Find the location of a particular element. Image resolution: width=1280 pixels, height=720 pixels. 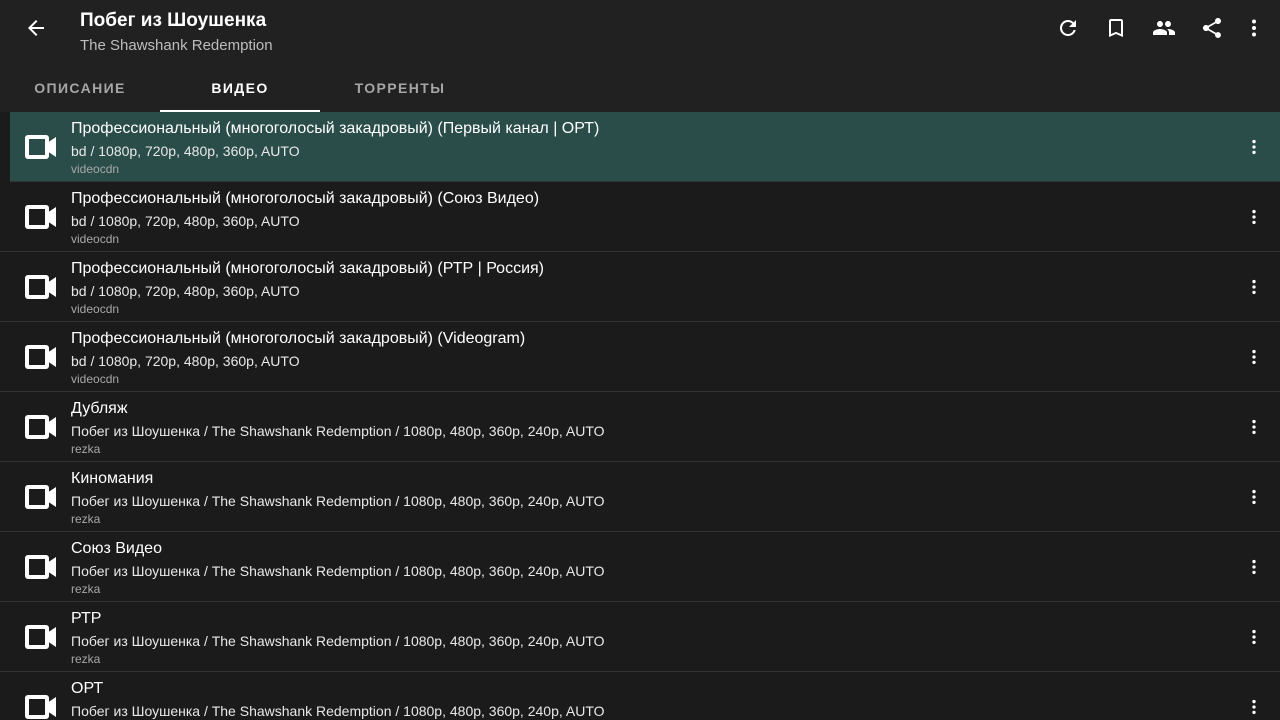

share-button is located at coordinates (1212, 28).